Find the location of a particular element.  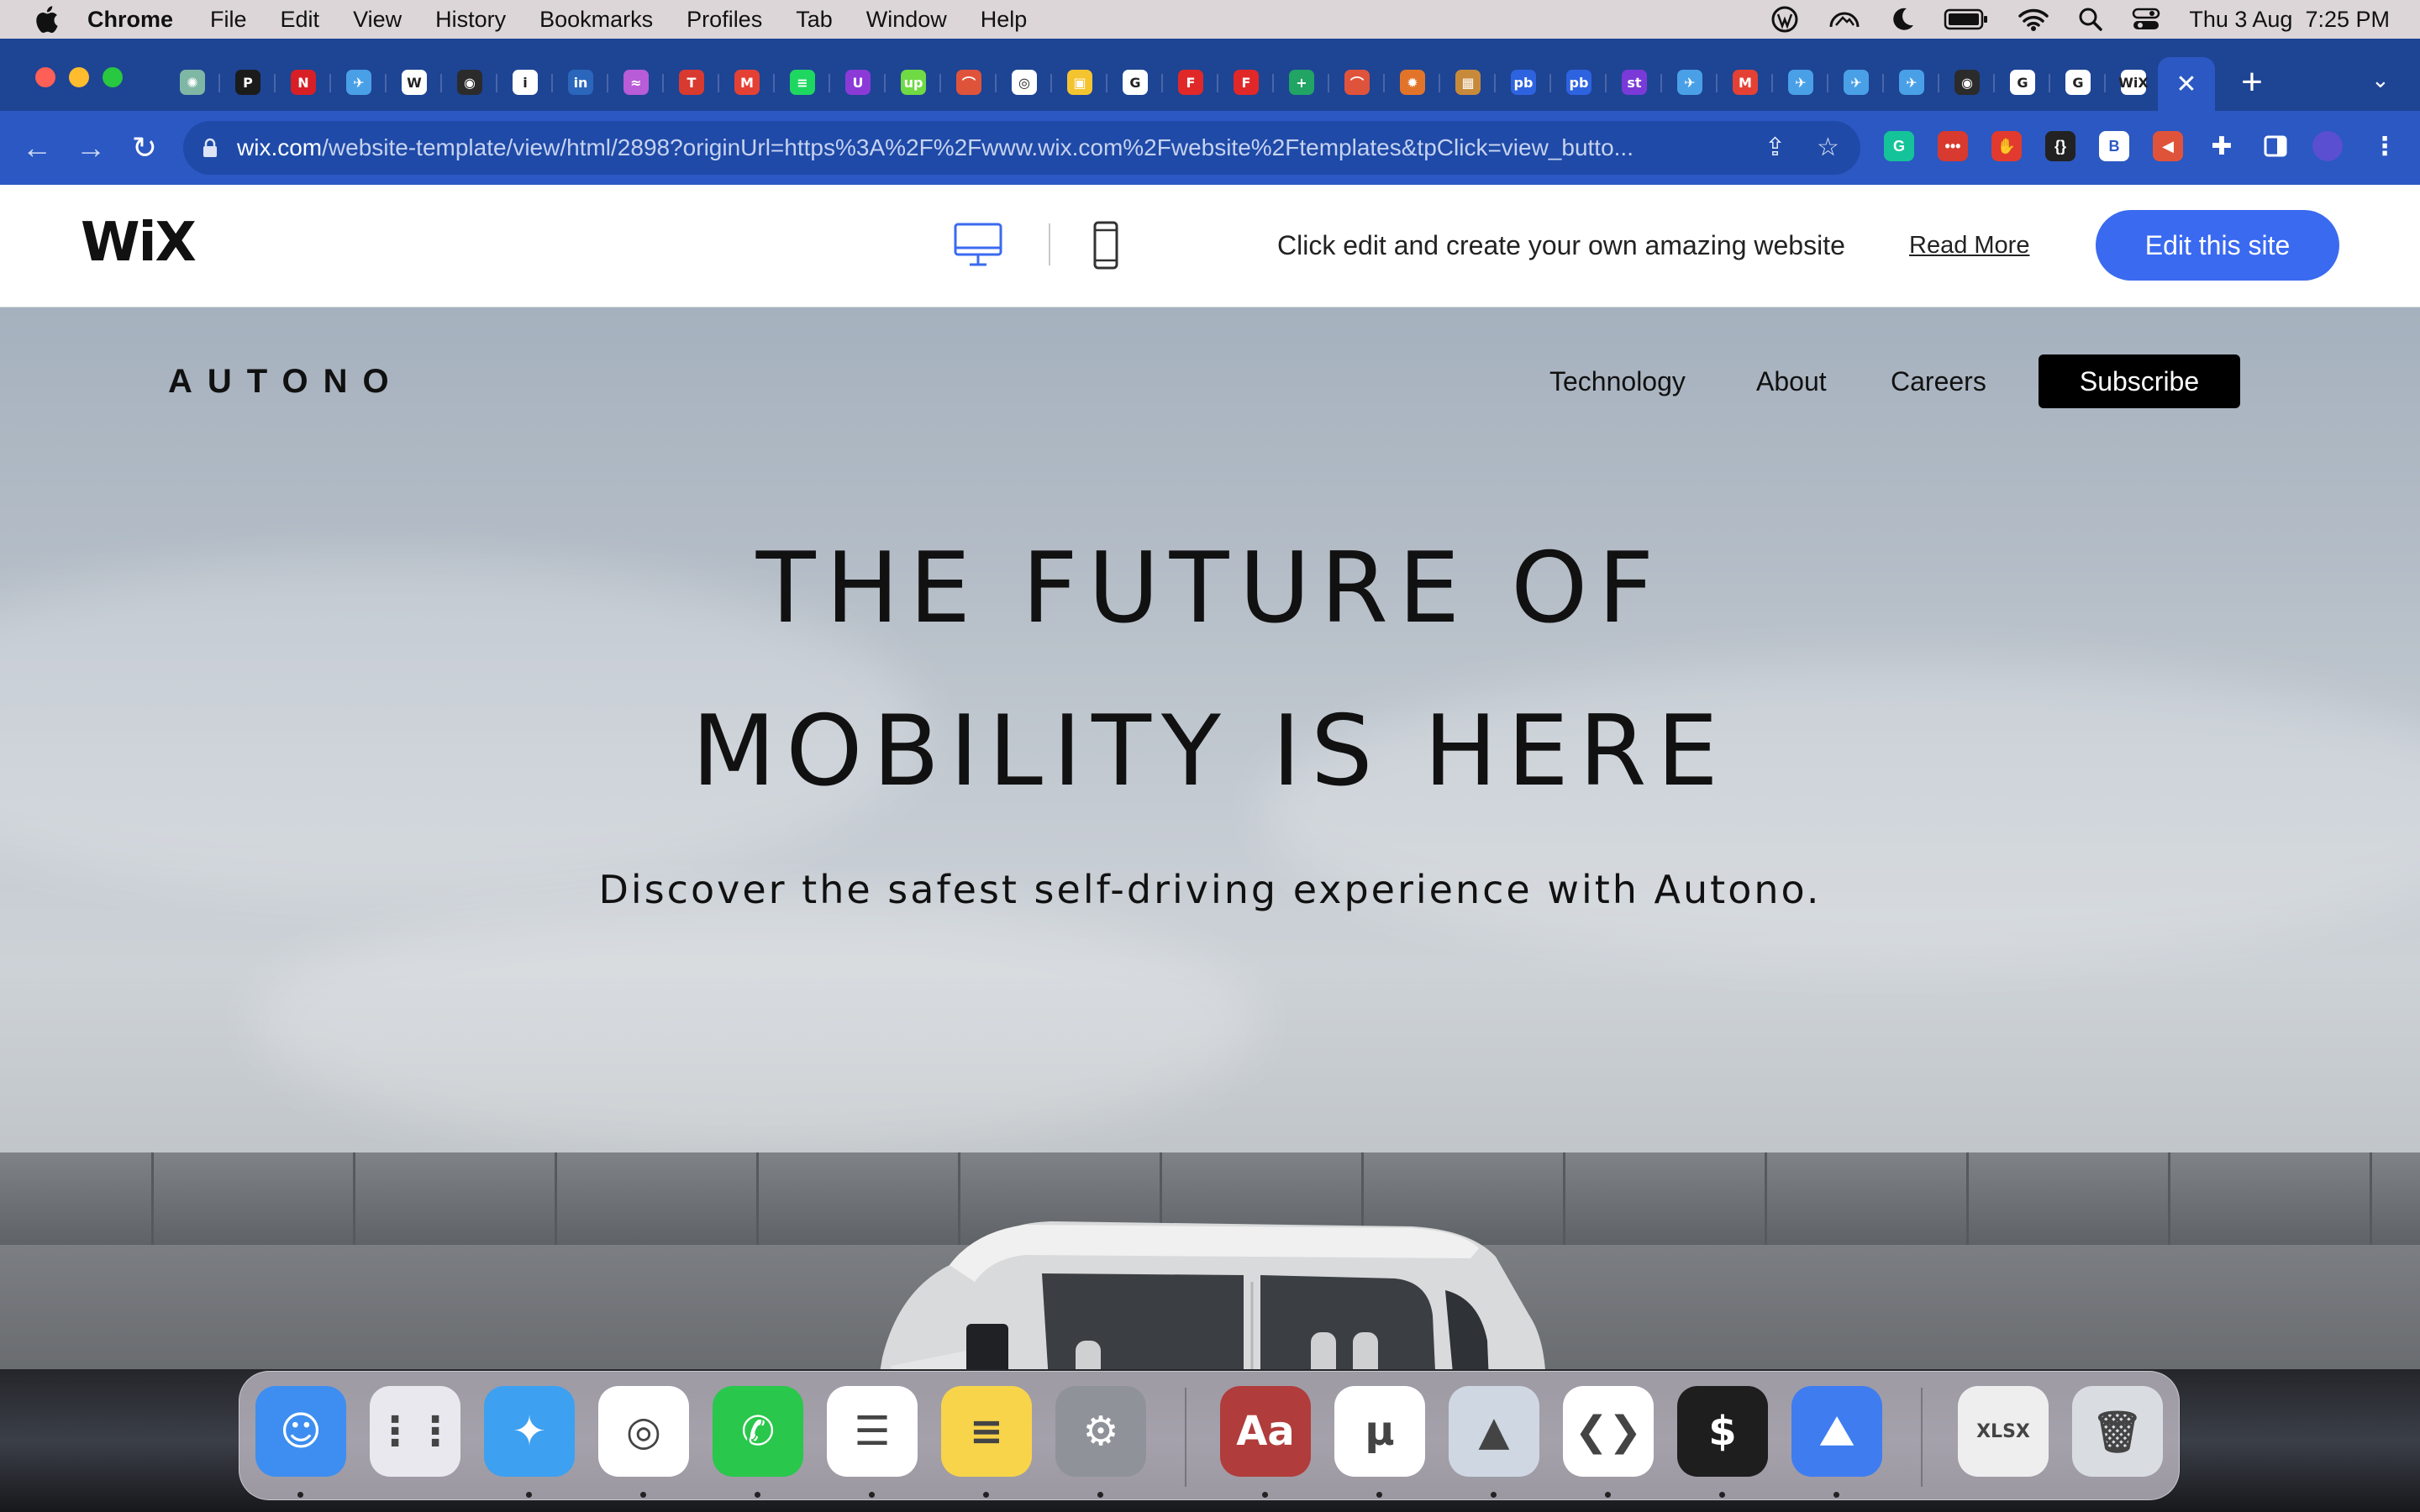

bold-b-icon: B is located at coordinates (2114, 146).